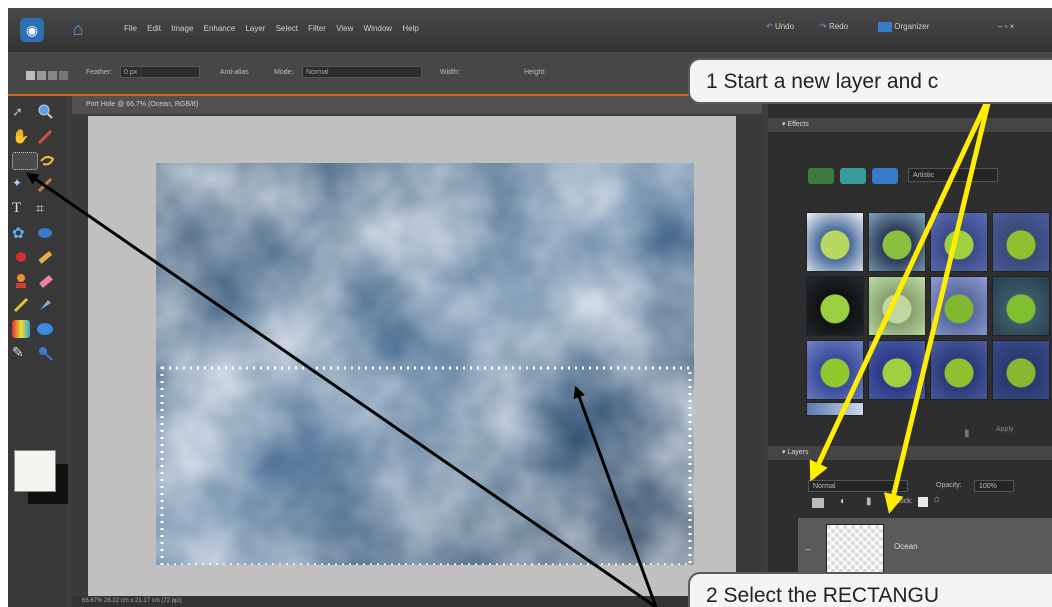 Image resolution: width=1052 pixels, height=607 pixels. What do you see at coordinates (870, 589) in the screenshot?
I see `callout-step-2: 2 Select the RECTANGU` at bounding box center [870, 589].